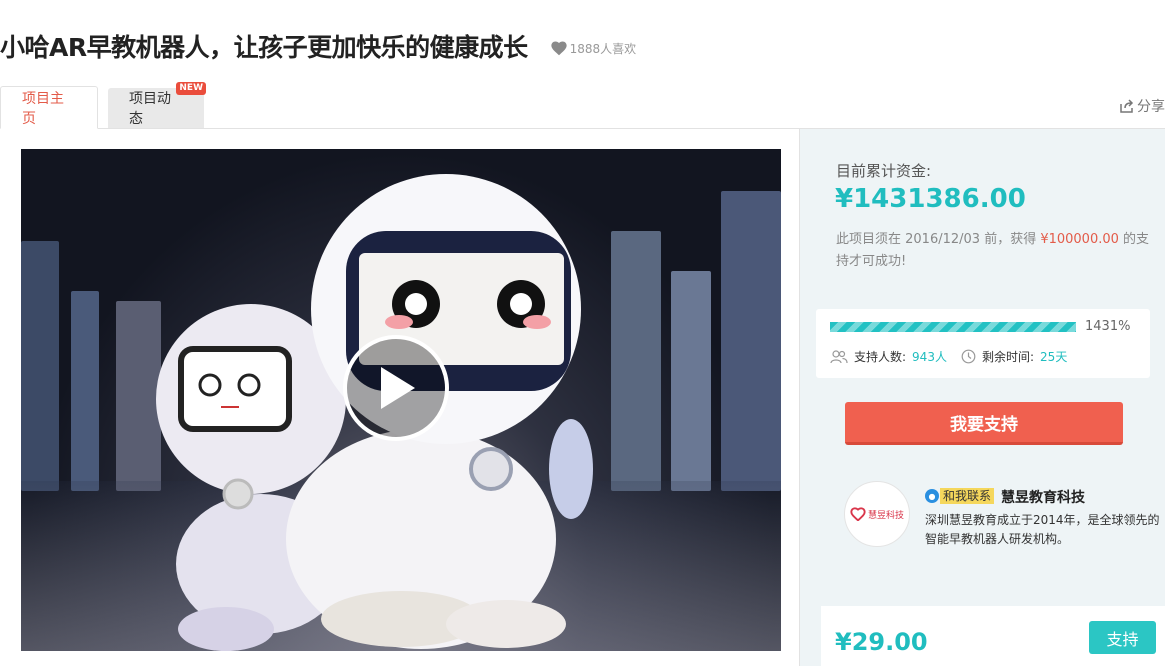 The image size is (1165, 666). I want to click on project-title: 小哈AR早教机器人，让孩子更加快乐的健康成长, so click(264, 47).